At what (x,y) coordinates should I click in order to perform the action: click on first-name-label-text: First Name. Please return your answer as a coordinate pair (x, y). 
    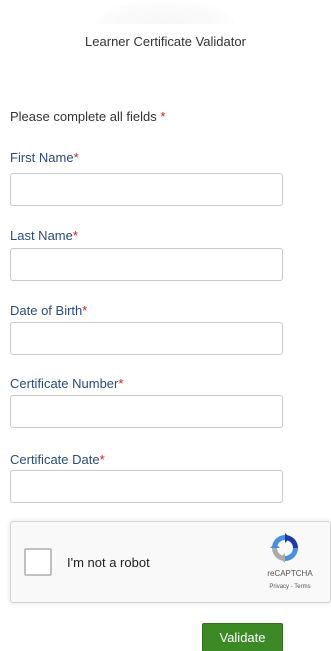
    Looking at the image, I should click on (42, 157).